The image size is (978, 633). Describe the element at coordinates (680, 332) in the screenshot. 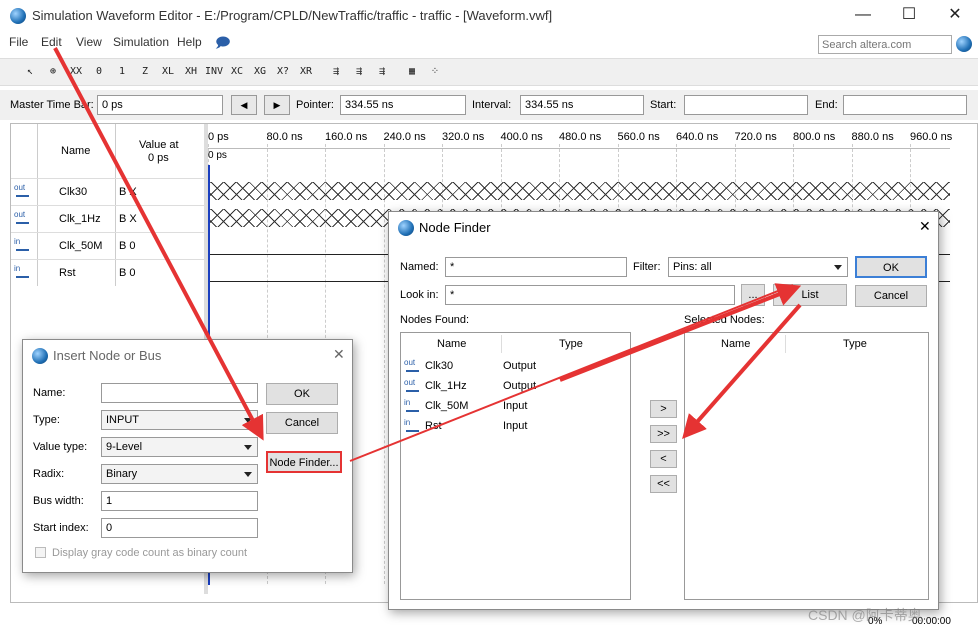

I see `arrow-to-list` at that location.